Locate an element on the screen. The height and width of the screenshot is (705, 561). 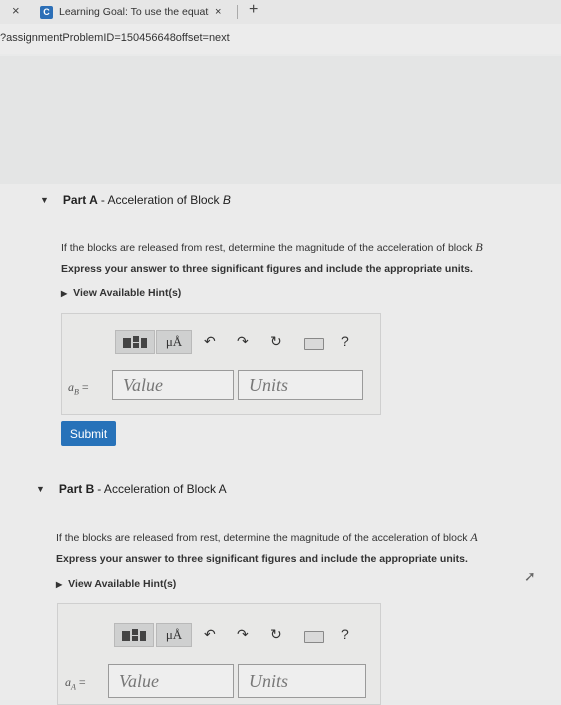
part-a-hint-toggle: ▶ View Available Hint(s) is located at coordinates (121, 293).